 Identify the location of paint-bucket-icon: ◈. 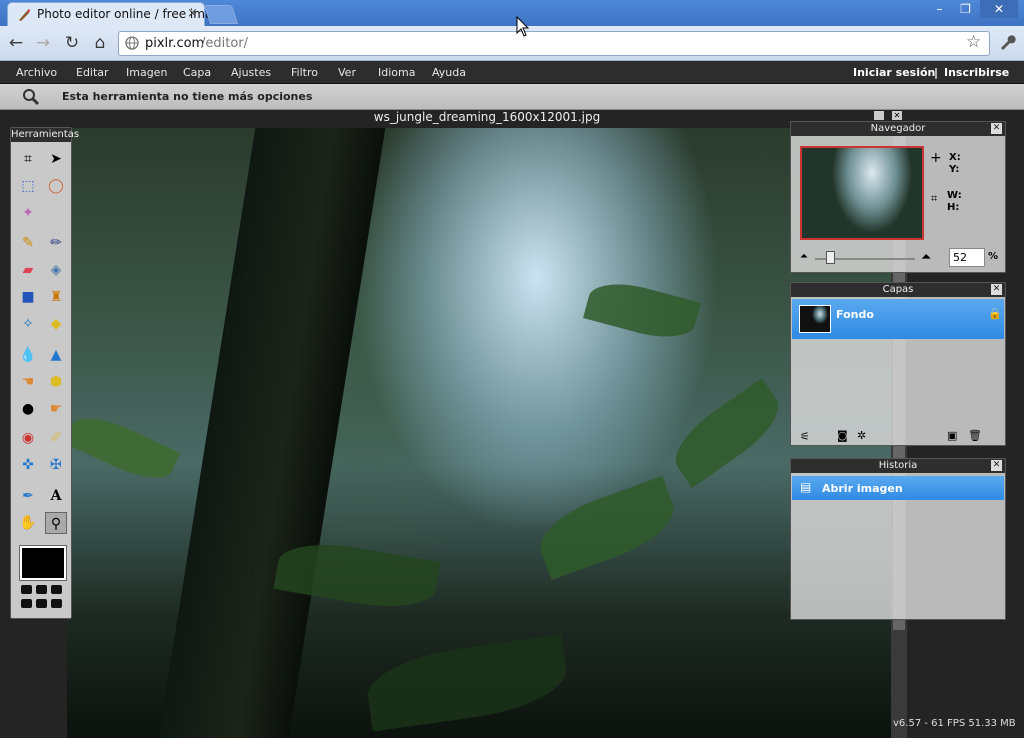
(56, 270).